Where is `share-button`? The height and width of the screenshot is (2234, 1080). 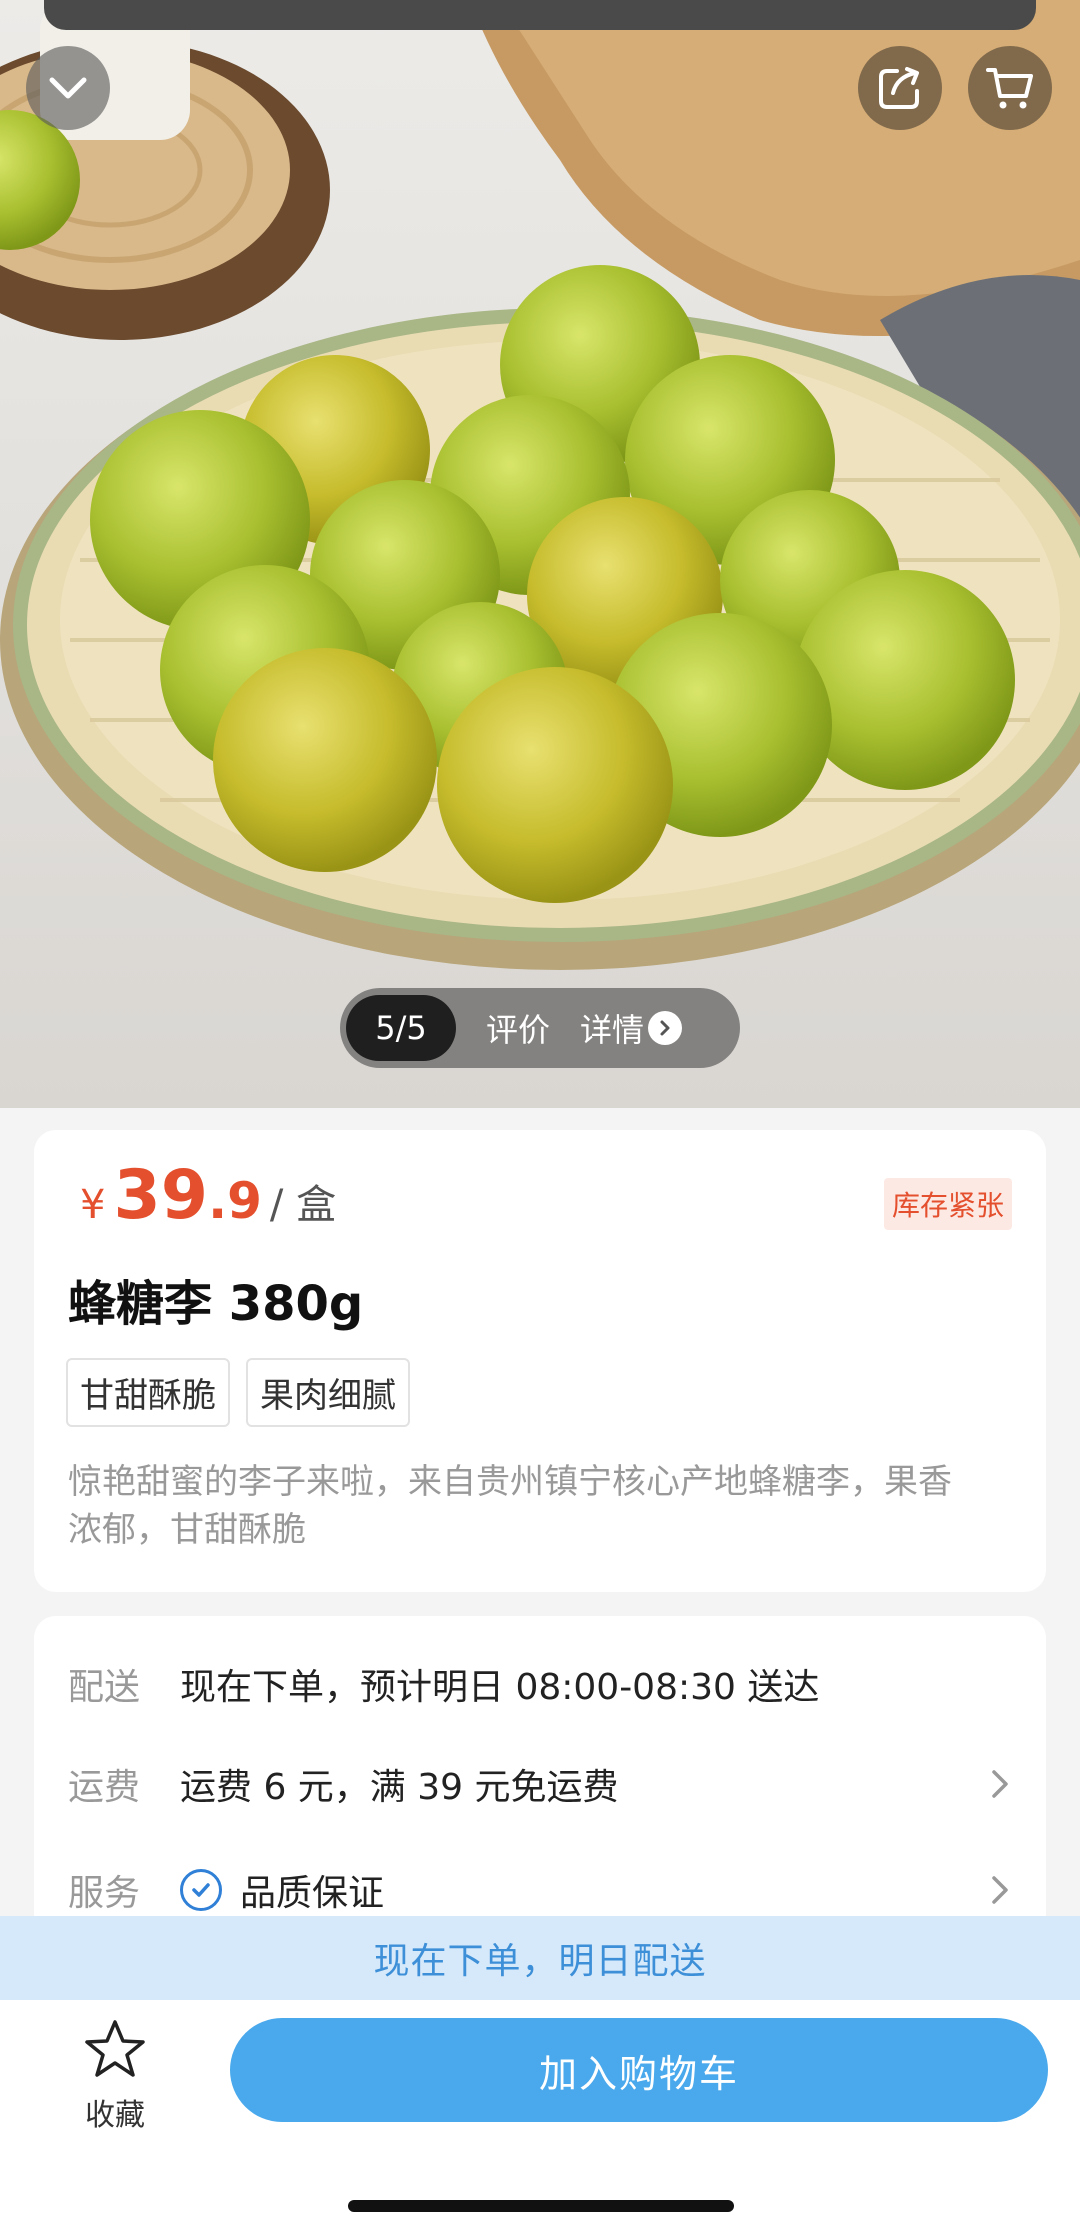
share-button is located at coordinates (900, 88).